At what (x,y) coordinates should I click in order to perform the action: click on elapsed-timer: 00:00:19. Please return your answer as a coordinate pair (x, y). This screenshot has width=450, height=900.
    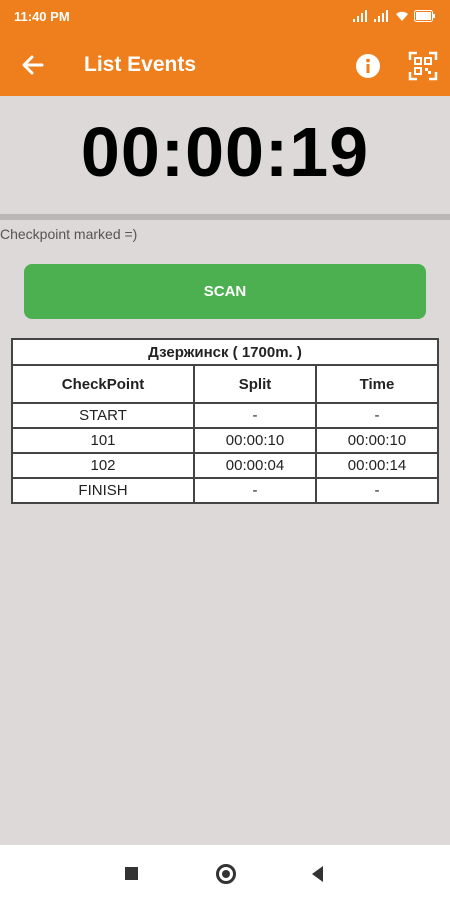
    Looking at the image, I should click on (225, 152).